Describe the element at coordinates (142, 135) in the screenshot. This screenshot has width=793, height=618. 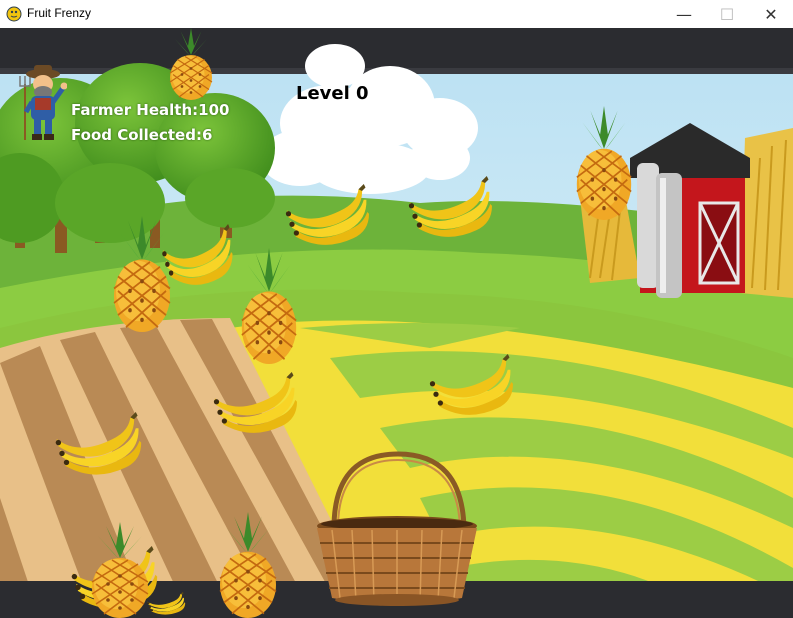
I see `food-collected-label: Food Collected:6` at that location.